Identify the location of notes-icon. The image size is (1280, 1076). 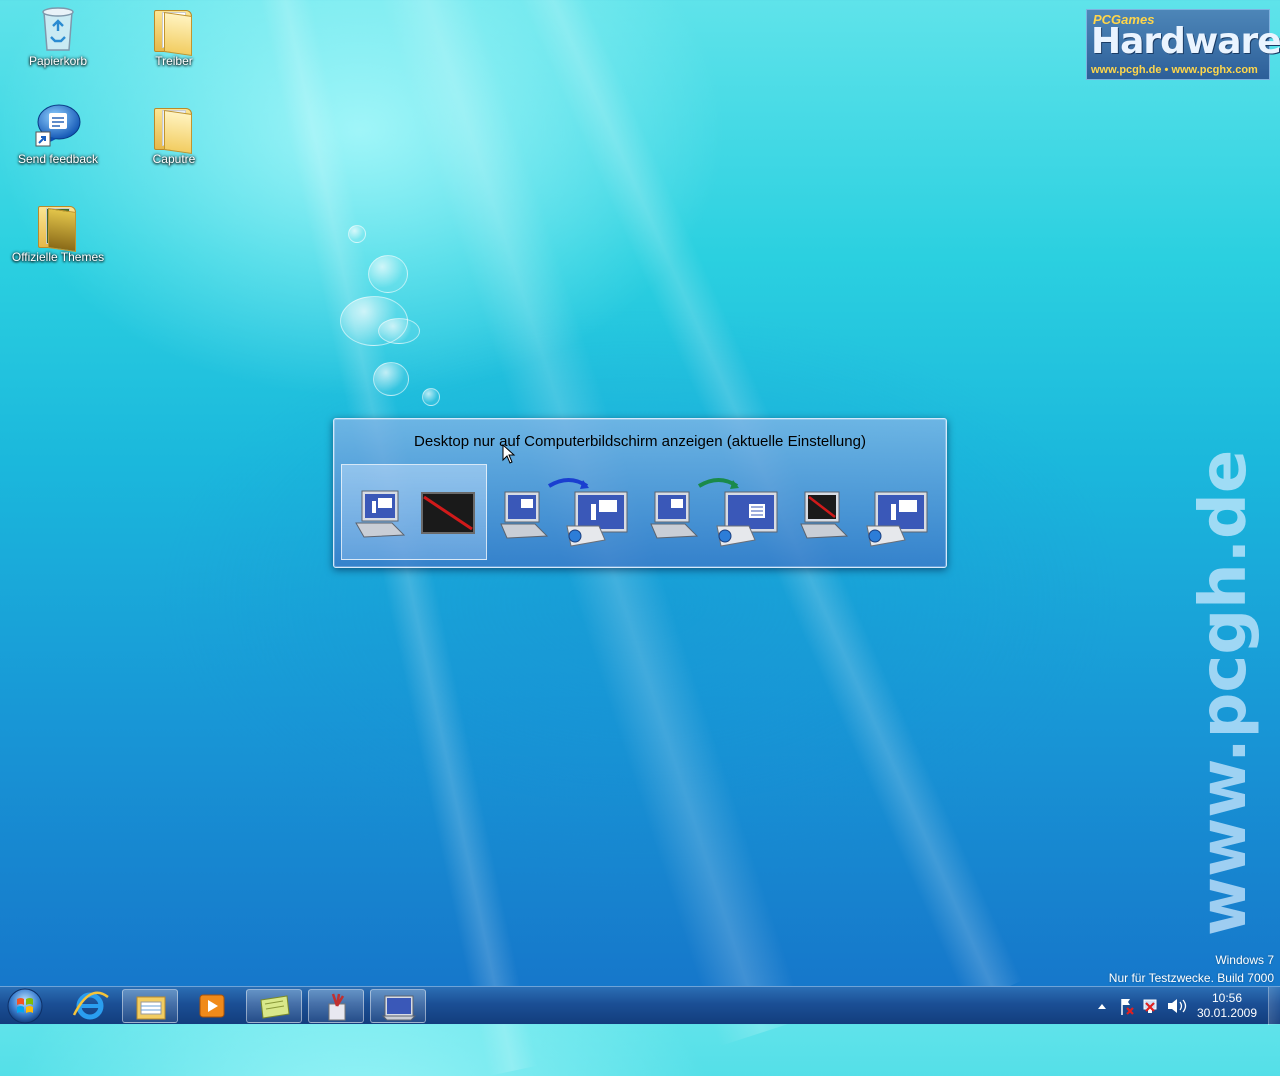
(275, 1007).